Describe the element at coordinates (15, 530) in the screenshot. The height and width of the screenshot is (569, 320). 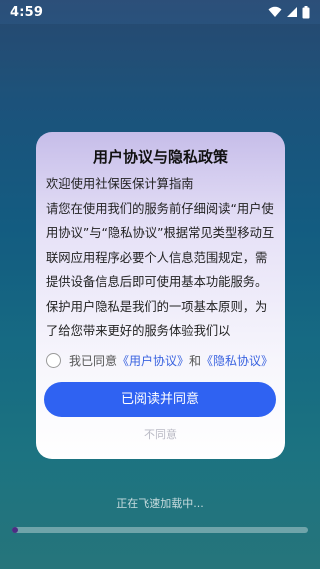
I see `loading-progress-fill` at that location.